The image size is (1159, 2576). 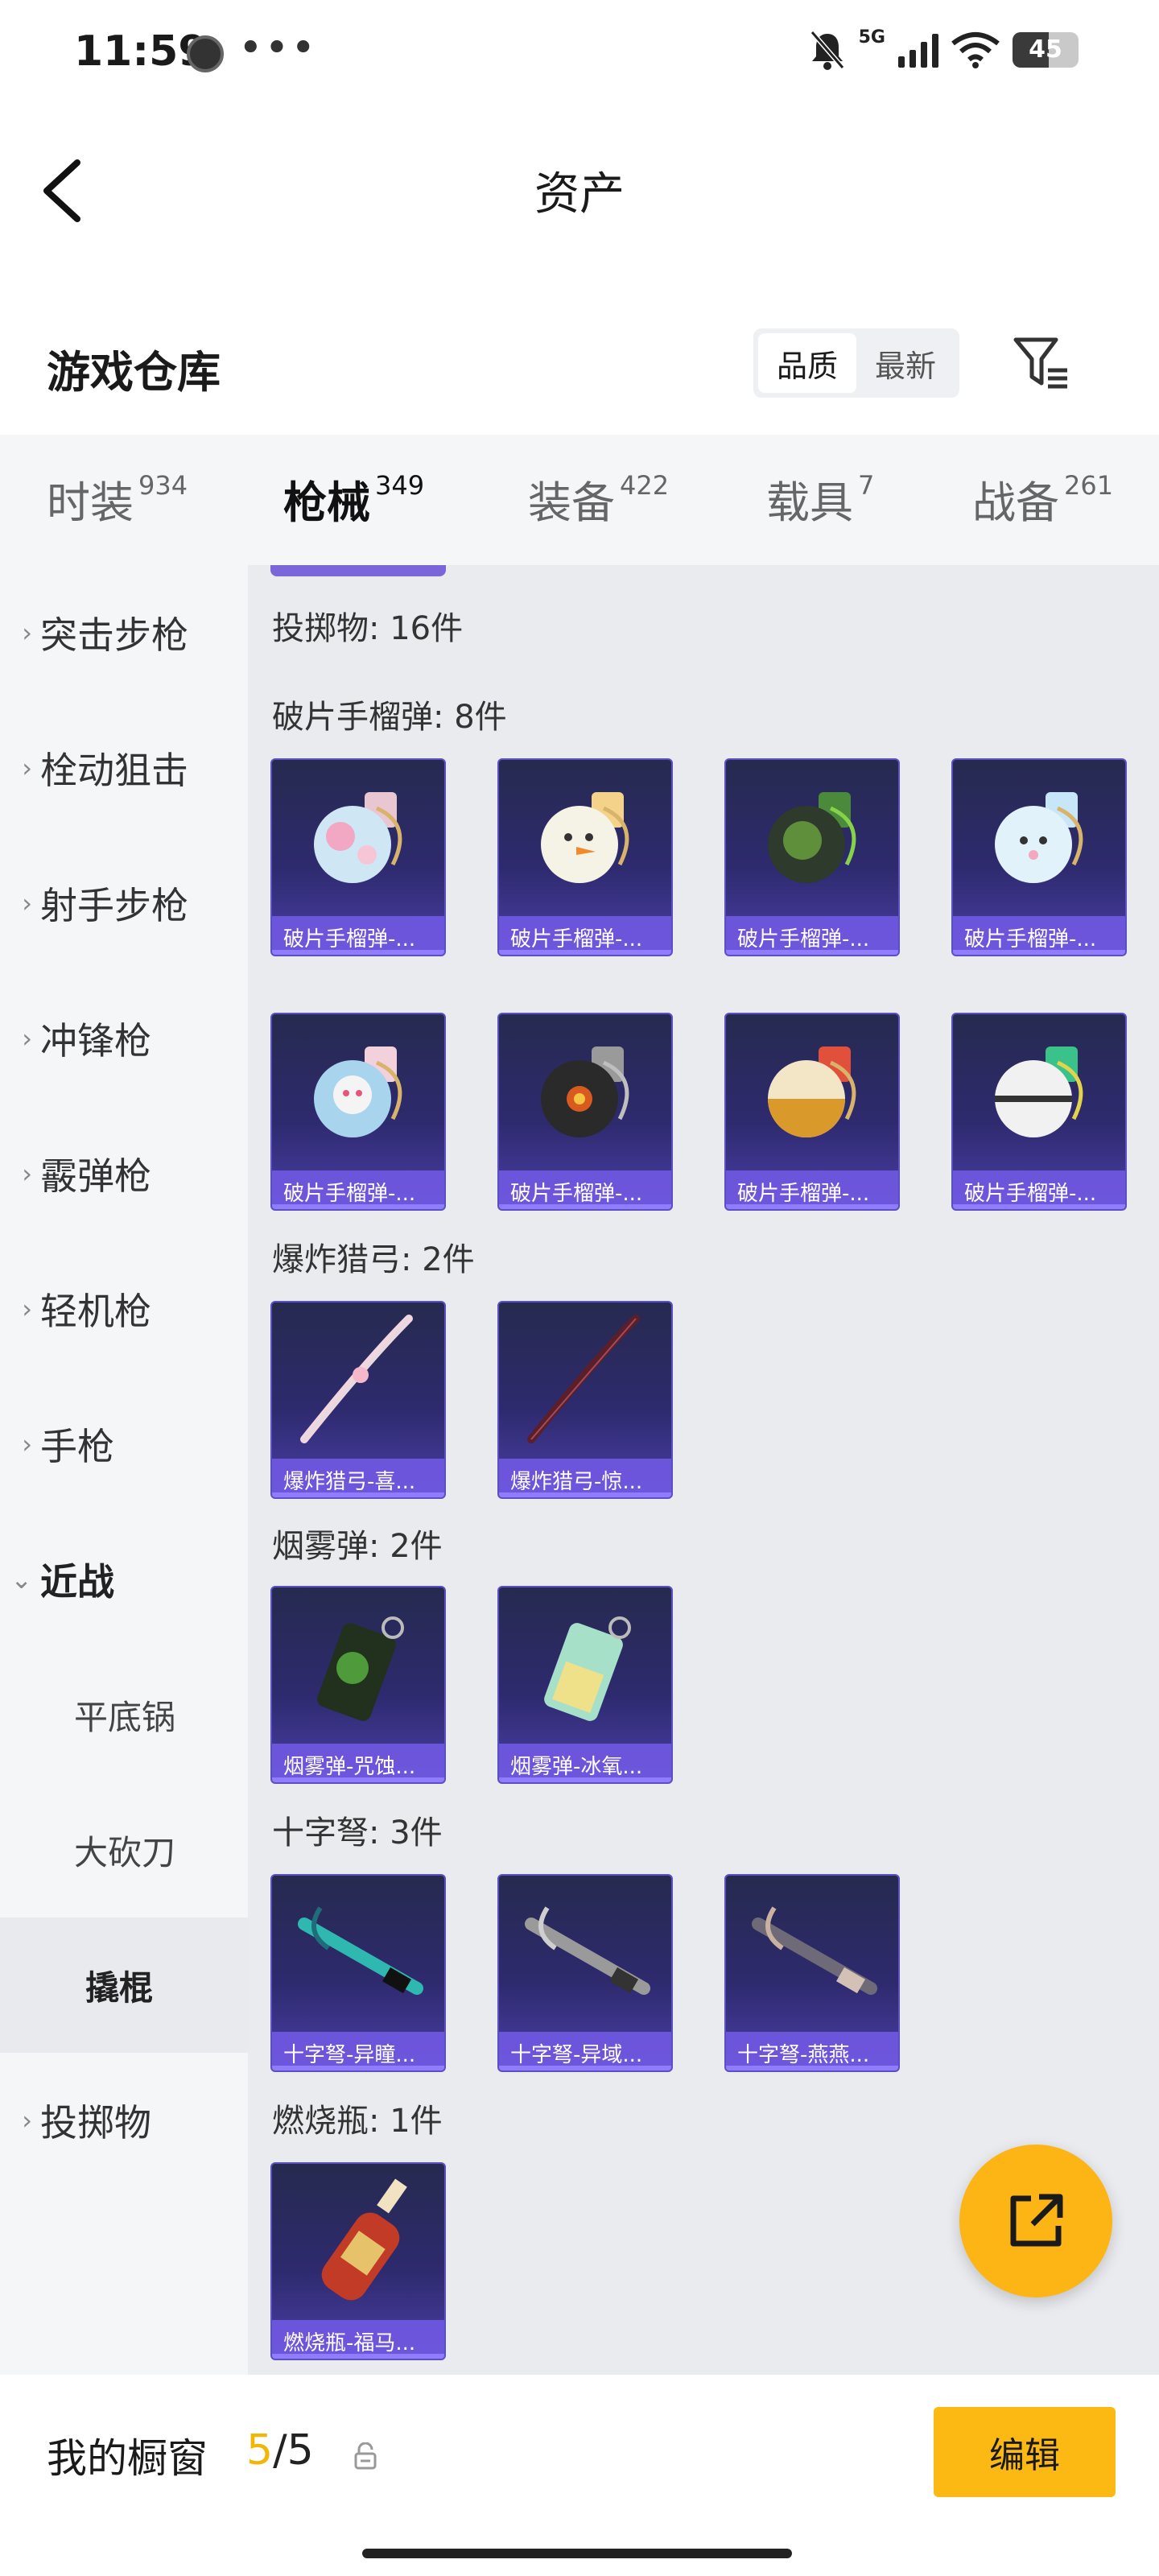 I want to click on previous-card-edge, so click(x=358, y=570).